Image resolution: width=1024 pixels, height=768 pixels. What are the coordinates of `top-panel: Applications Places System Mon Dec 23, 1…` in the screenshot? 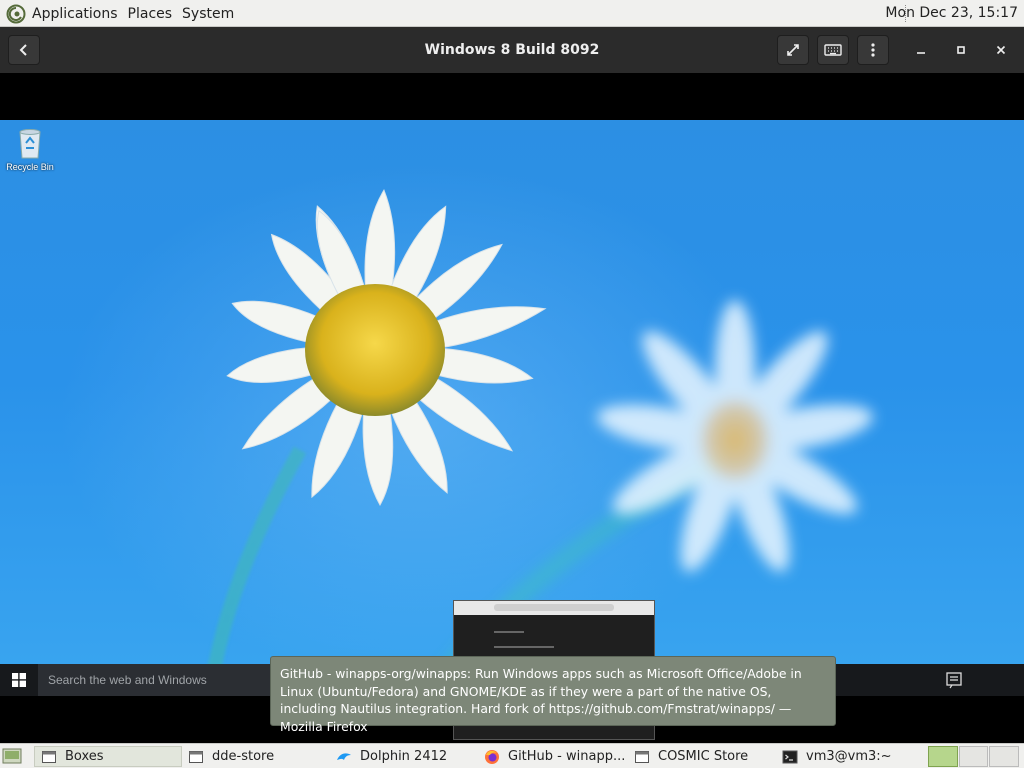 It's located at (512, 13).